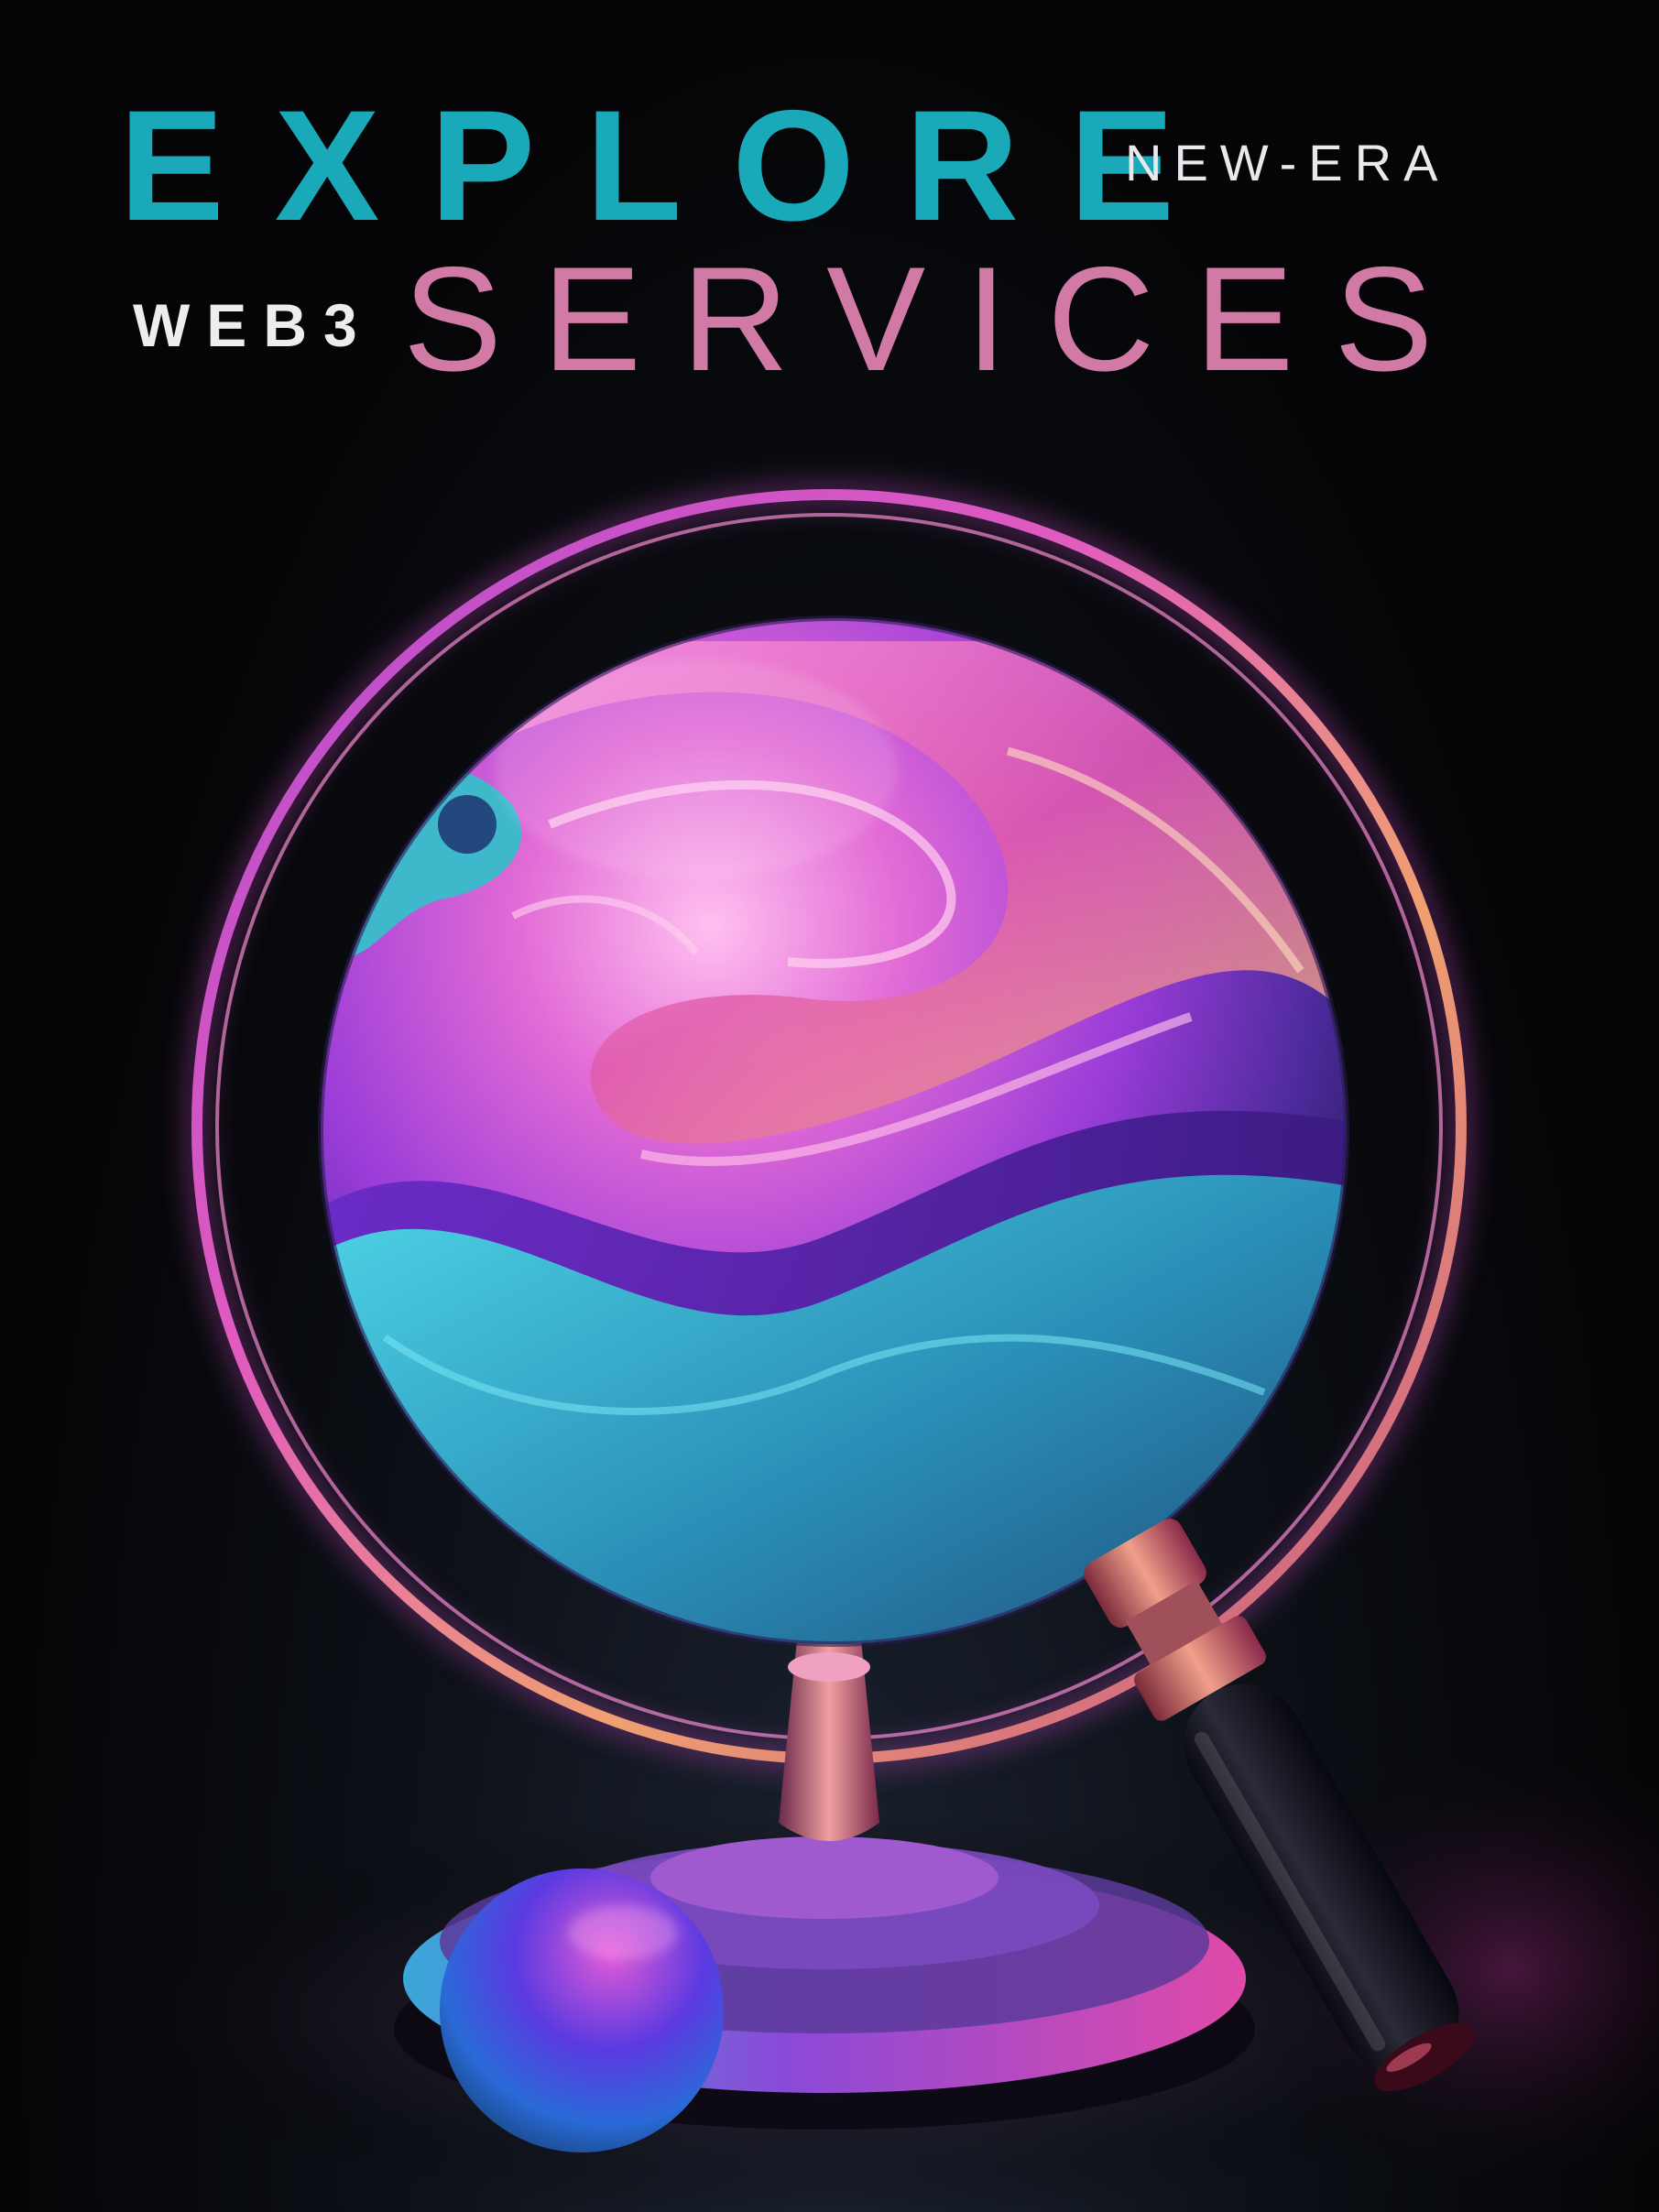  Describe the element at coordinates (824, 1878) in the screenshot. I see `globe-base-tier3` at that location.